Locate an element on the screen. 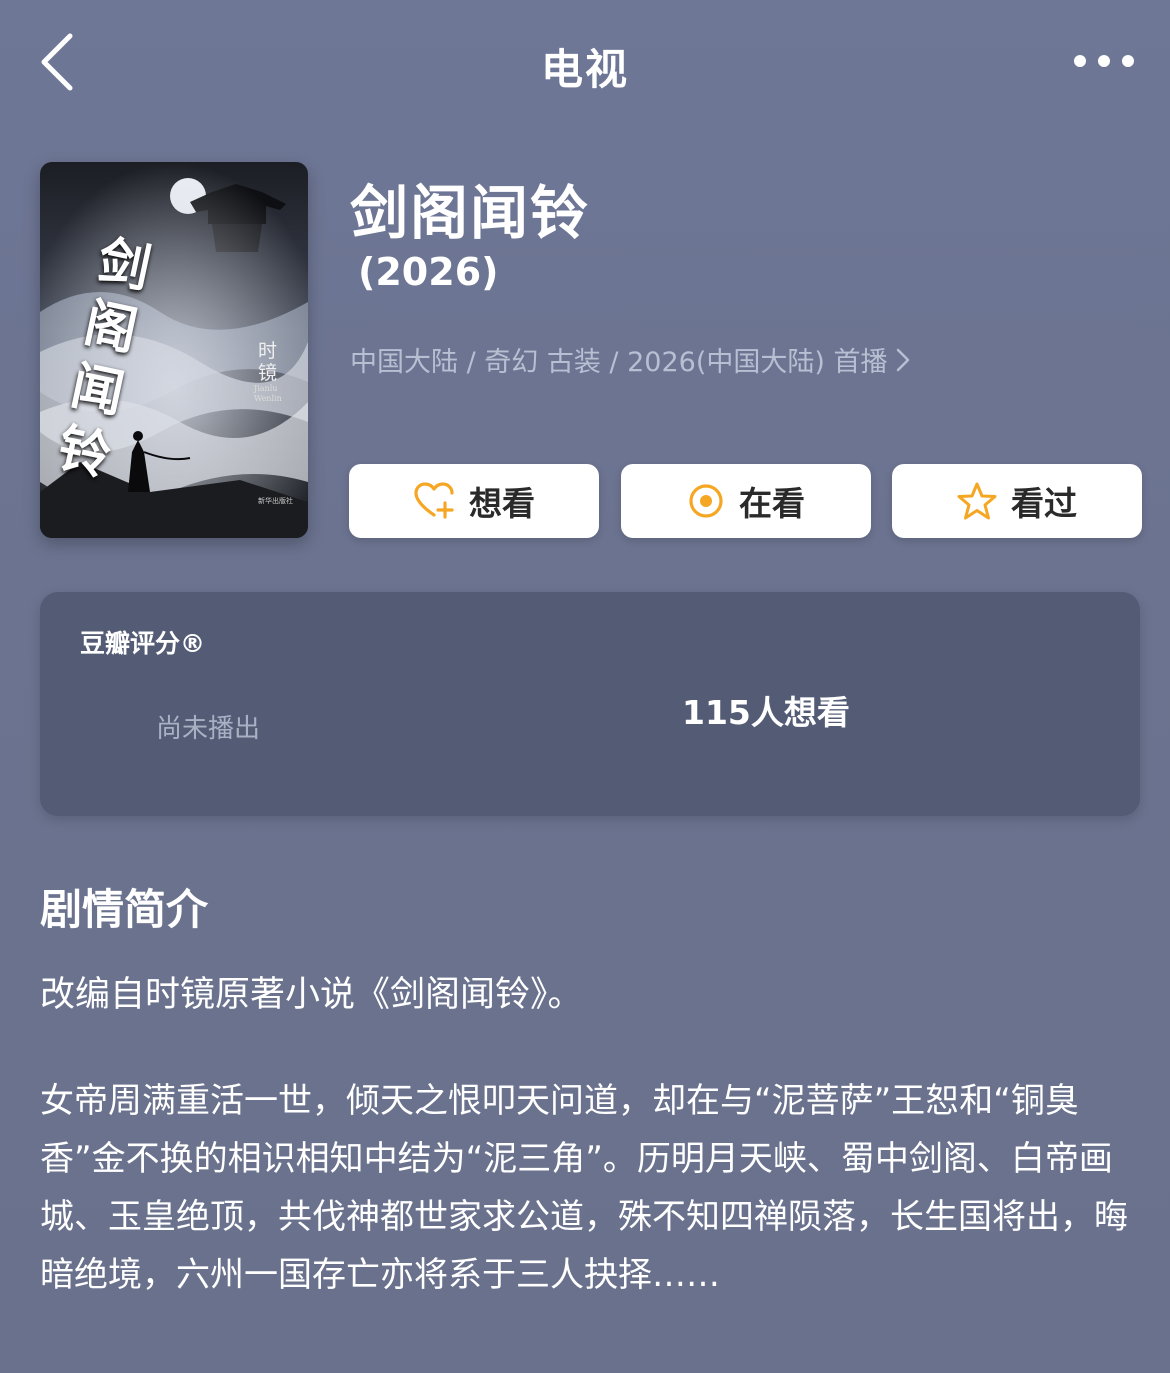 This screenshot has width=1170, height=1373. top-nav-bar: 电视 is located at coordinates (585, 60).